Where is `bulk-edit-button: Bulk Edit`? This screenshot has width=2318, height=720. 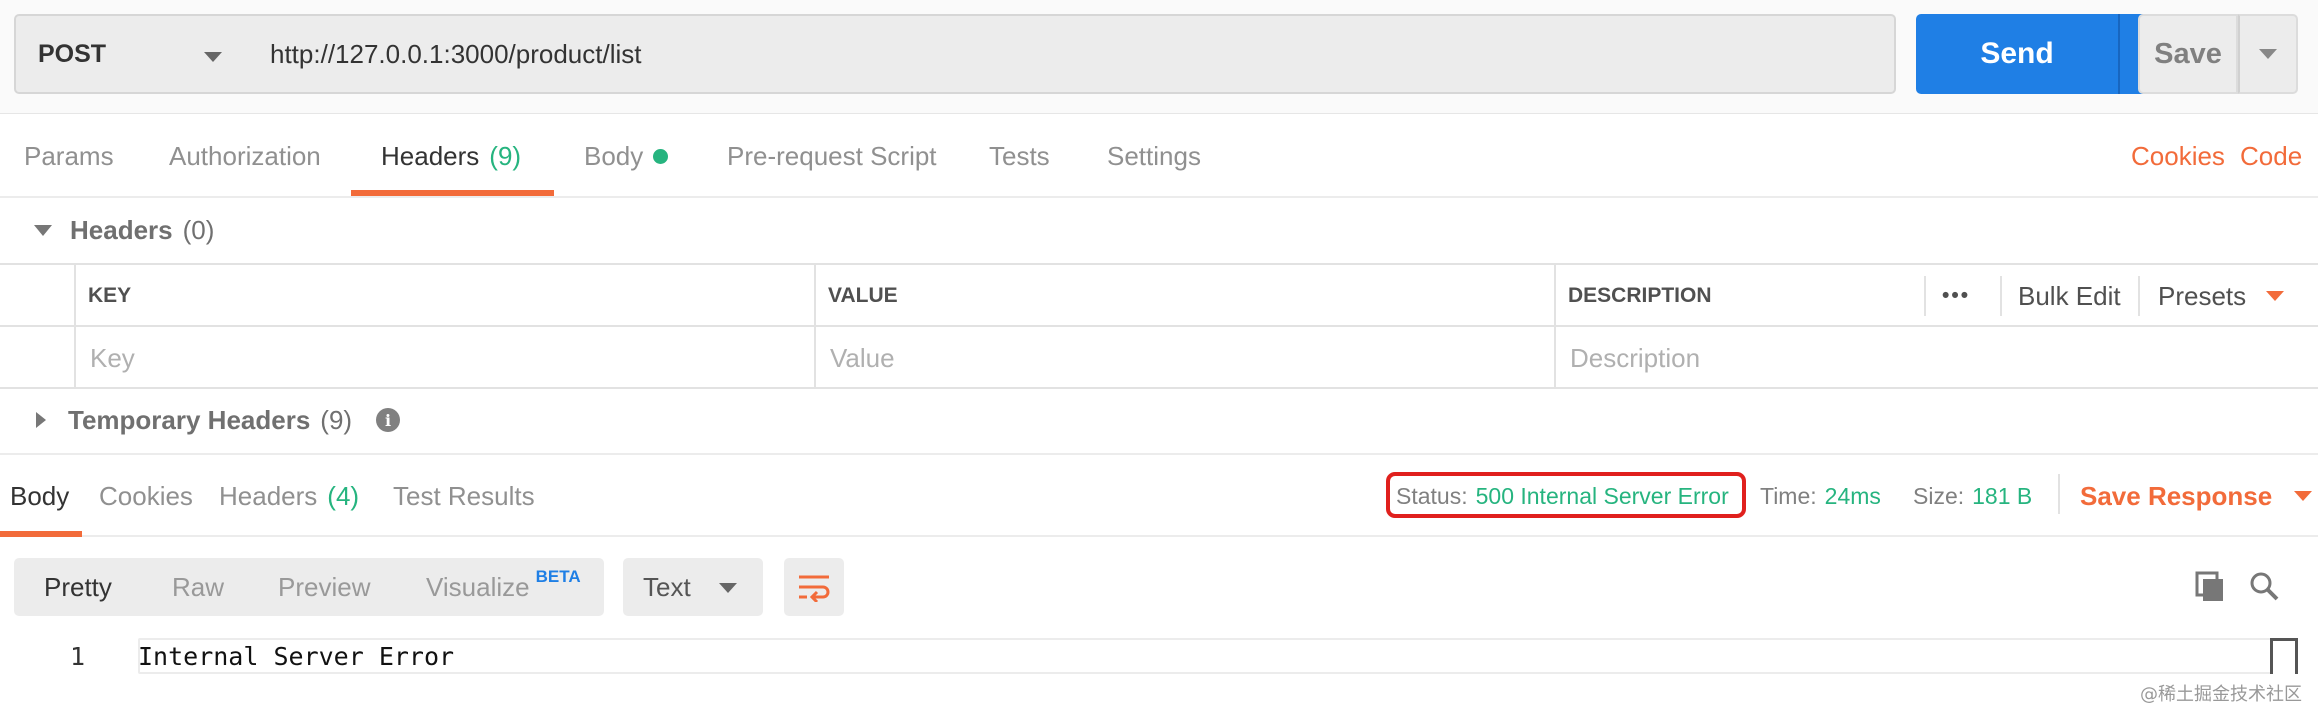
bulk-edit-button: Bulk Edit is located at coordinates (2063, 296).